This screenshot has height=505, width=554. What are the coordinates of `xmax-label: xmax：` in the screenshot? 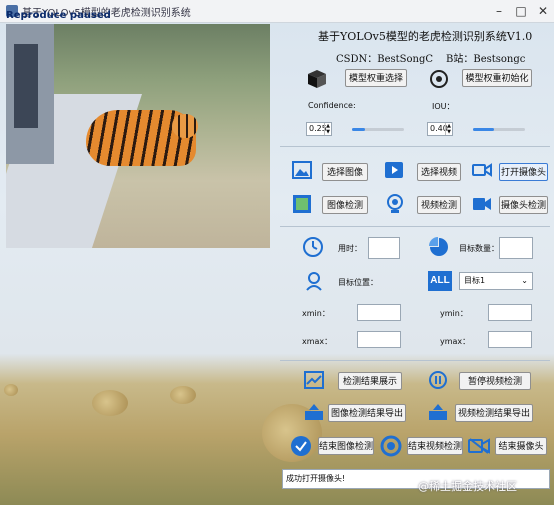 It's located at (317, 341).